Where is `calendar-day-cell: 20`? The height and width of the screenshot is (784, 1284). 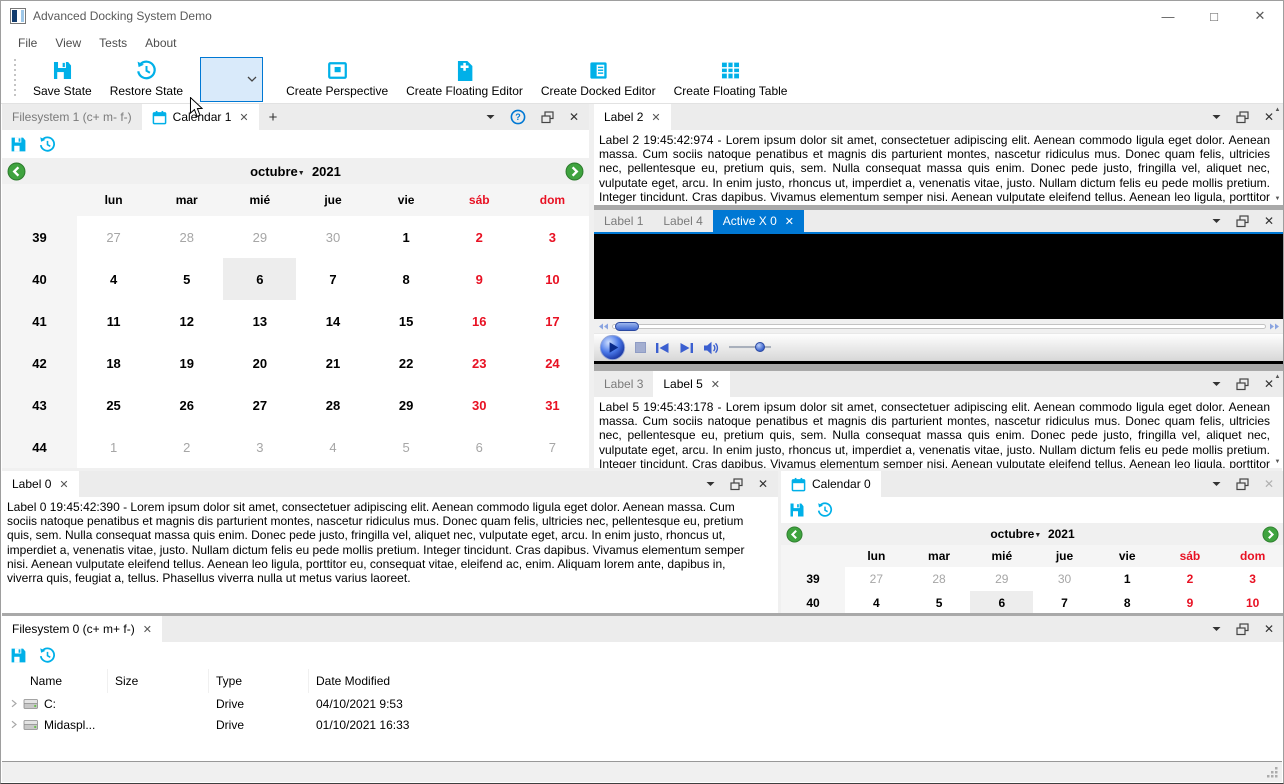
calendar-day-cell: 20 is located at coordinates (259, 363).